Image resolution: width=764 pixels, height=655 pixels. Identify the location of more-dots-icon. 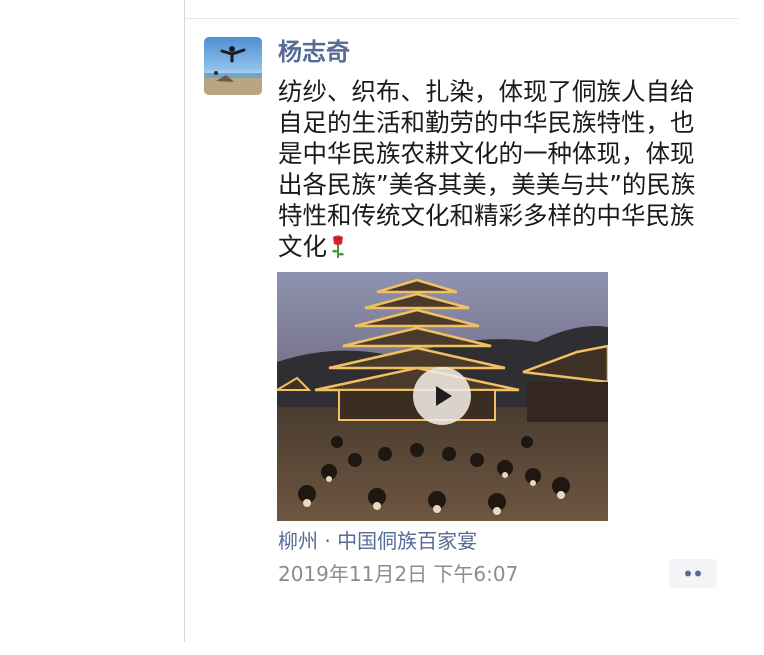
(693, 573).